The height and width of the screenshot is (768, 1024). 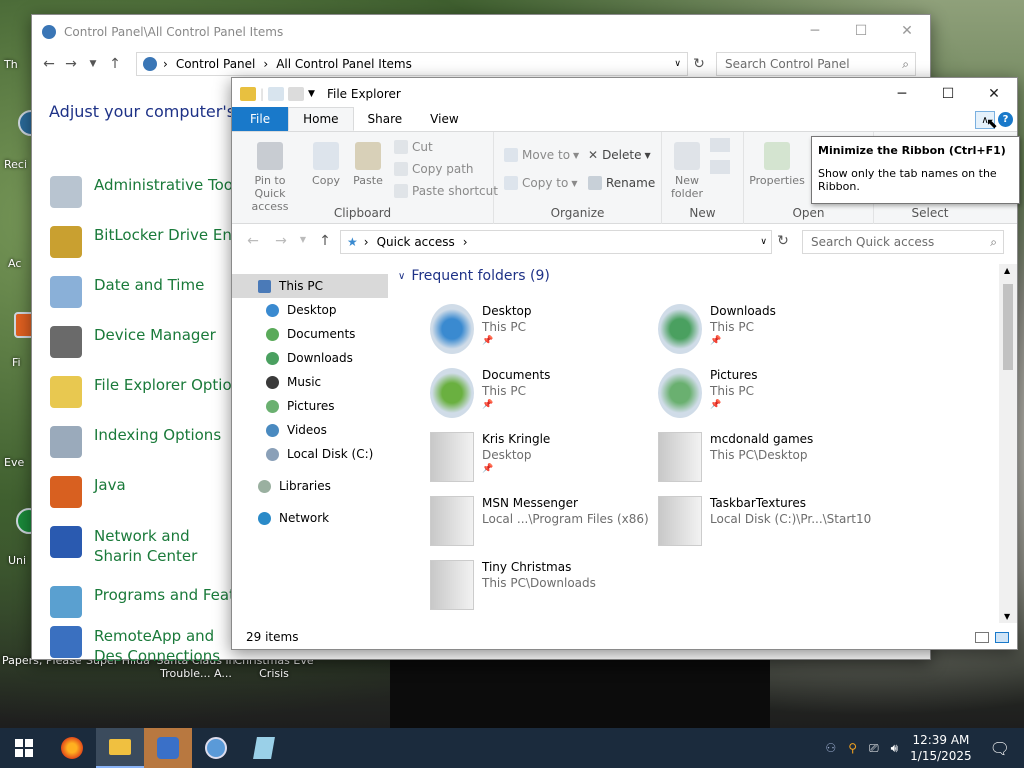 What do you see at coordinates (720, 145) in the screenshot?
I see `new-item-icon` at bounding box center [720, 145].